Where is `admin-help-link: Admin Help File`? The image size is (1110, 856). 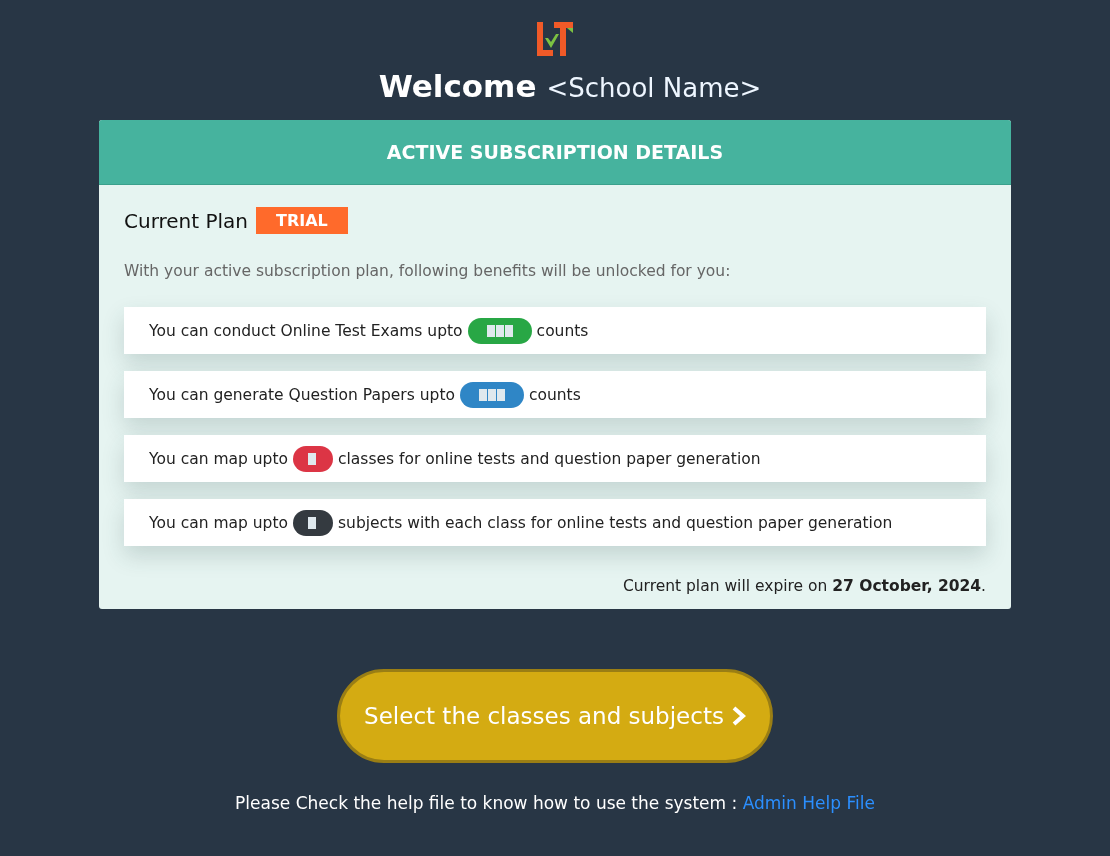 admin-help-link: Admin Help File is located at coordinates (808, 803).